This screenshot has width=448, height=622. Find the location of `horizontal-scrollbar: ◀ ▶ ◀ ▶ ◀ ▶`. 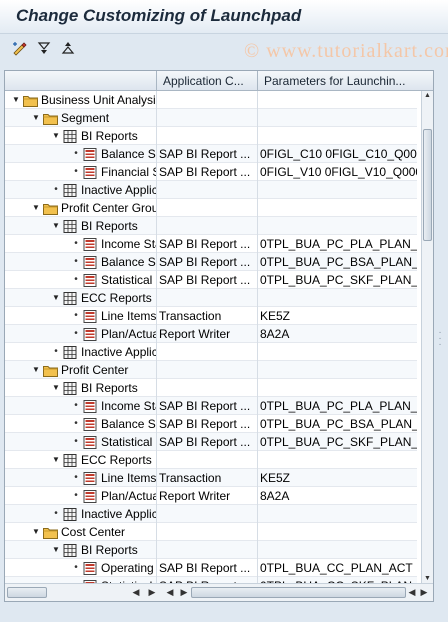

horizontal-scrollbar: ◀ ▶ ◀ ▶ ◀ ▶ is located at coordinates (219, 592).